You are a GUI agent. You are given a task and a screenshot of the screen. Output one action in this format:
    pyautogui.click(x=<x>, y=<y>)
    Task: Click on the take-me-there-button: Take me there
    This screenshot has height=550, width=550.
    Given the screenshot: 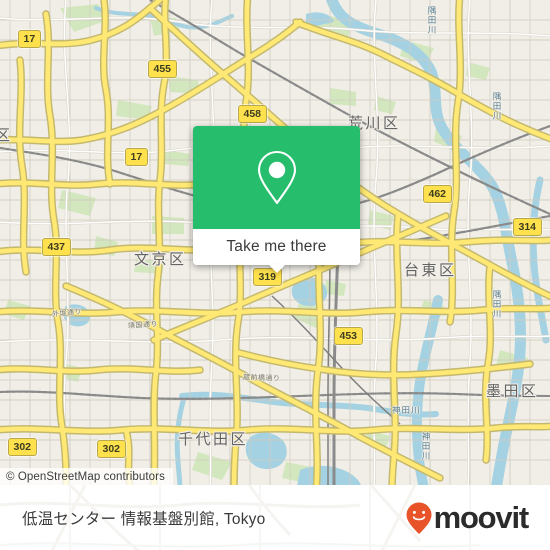 What is the action you would take?
    pyautogui.click(x=276, y=247)
    